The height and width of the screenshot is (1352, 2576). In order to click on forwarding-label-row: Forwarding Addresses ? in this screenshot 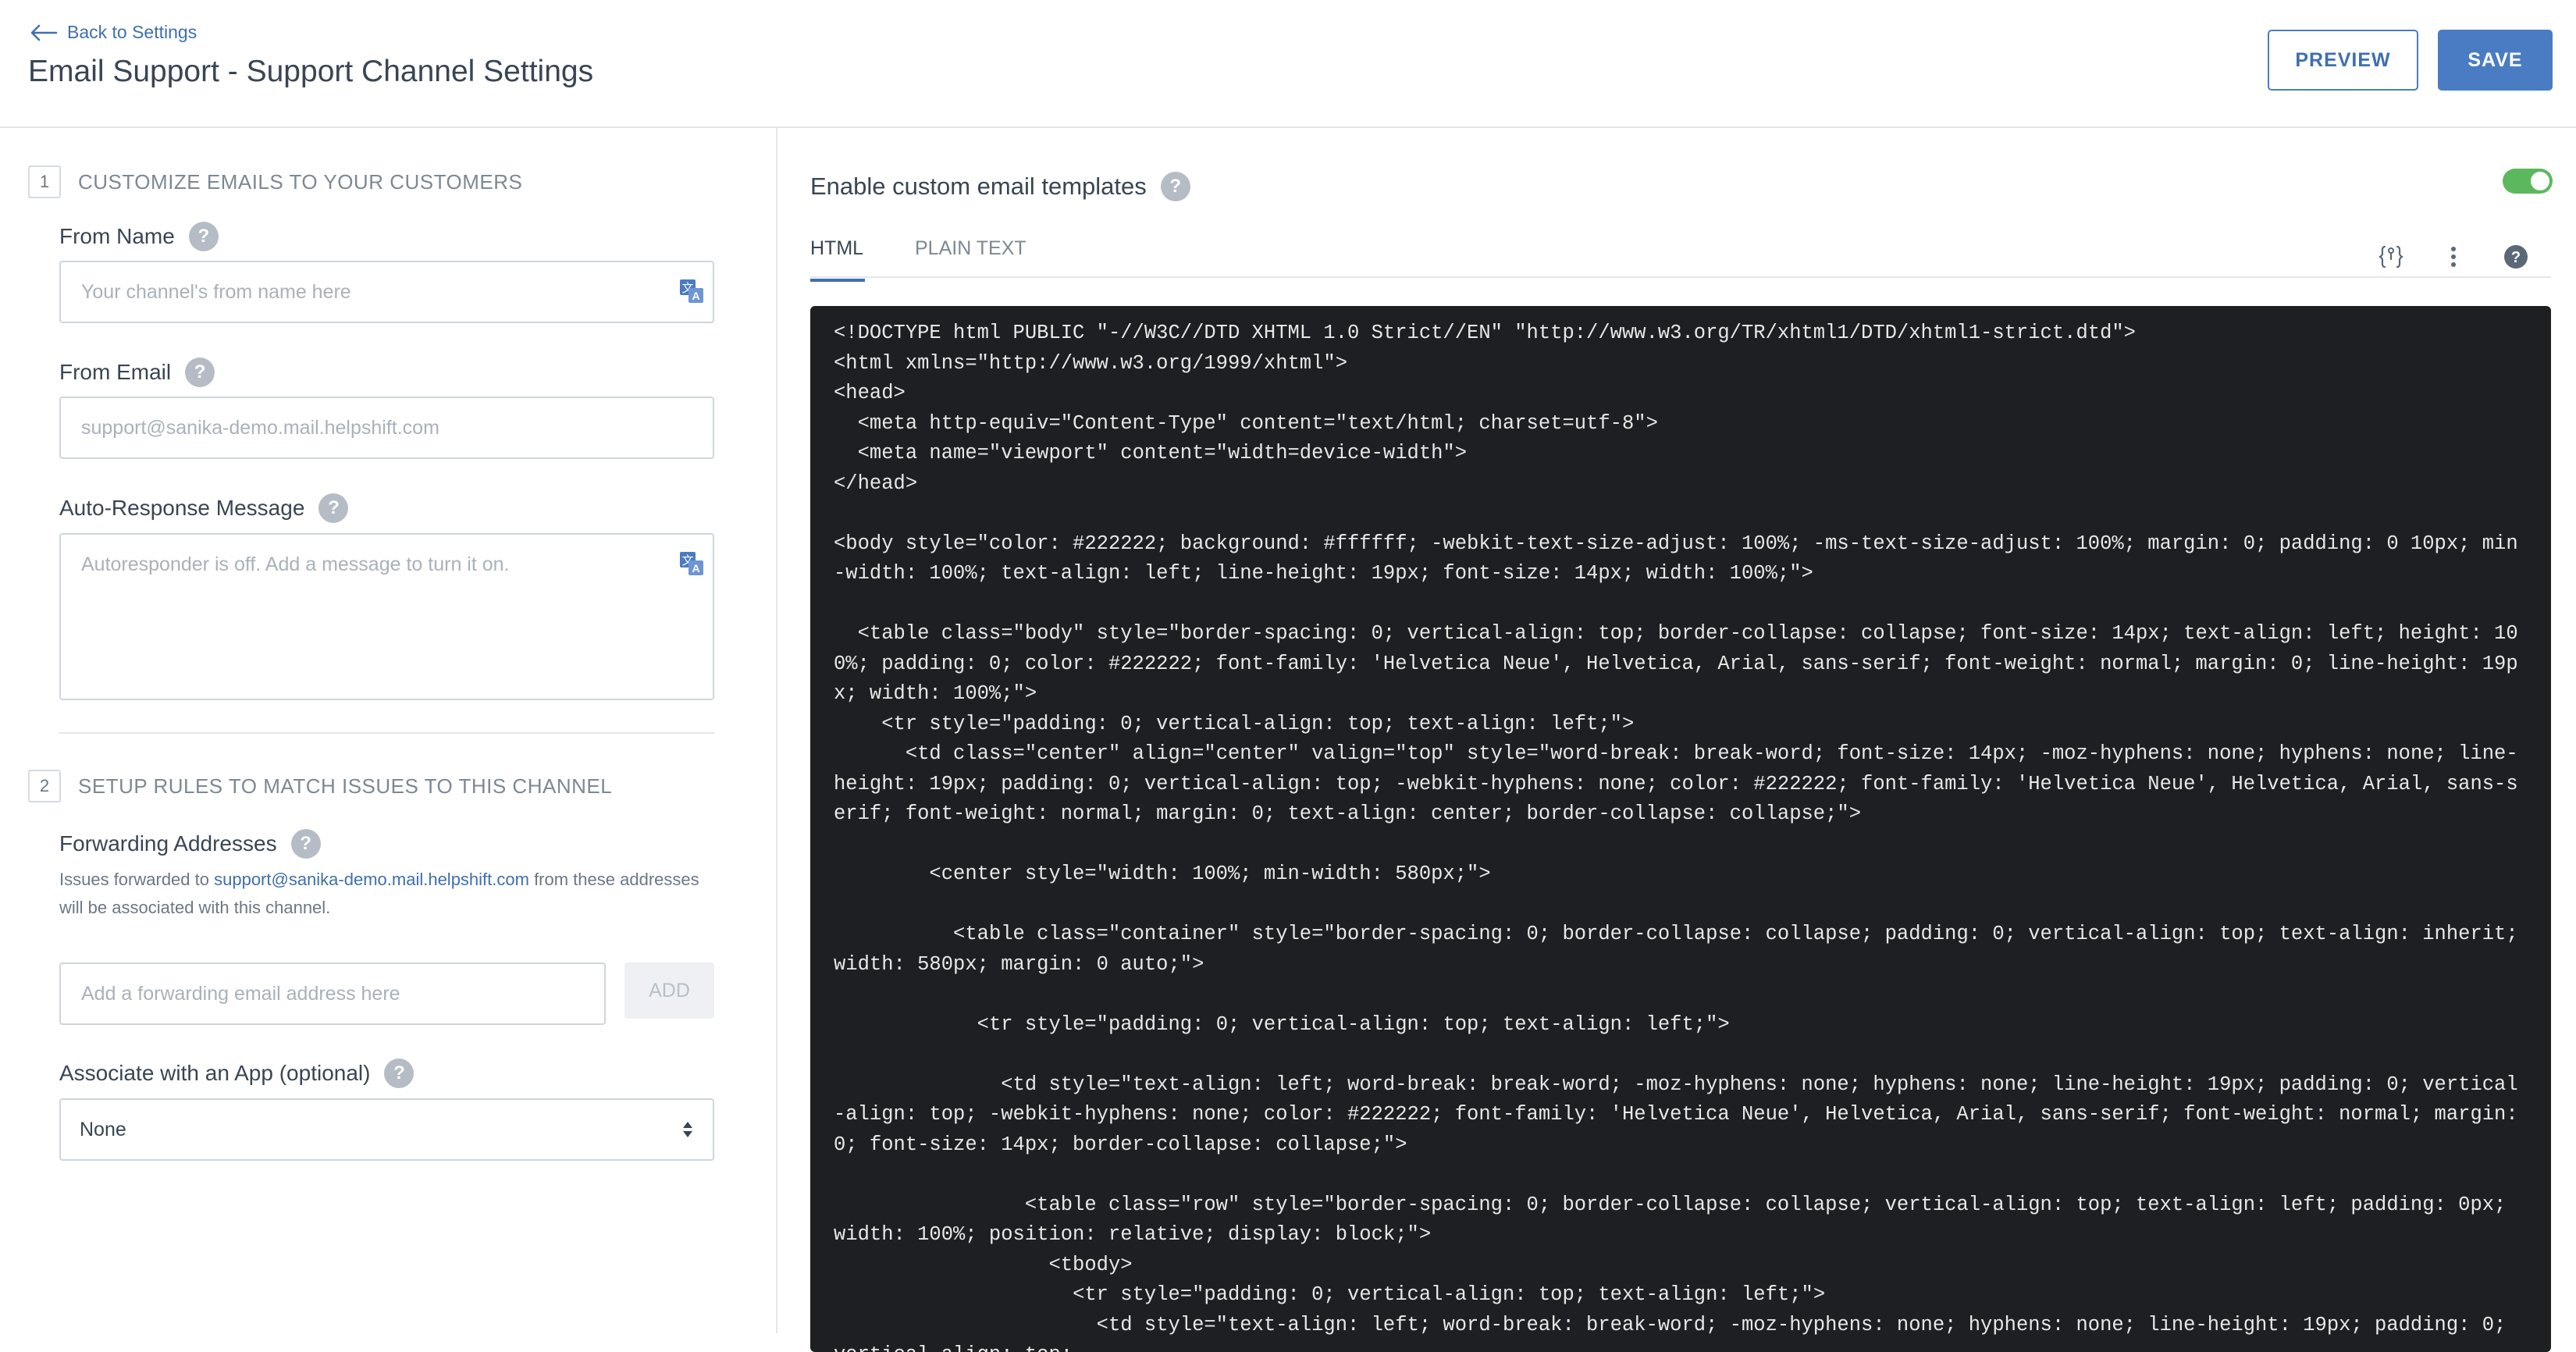, I will do `click(190, 844)`.